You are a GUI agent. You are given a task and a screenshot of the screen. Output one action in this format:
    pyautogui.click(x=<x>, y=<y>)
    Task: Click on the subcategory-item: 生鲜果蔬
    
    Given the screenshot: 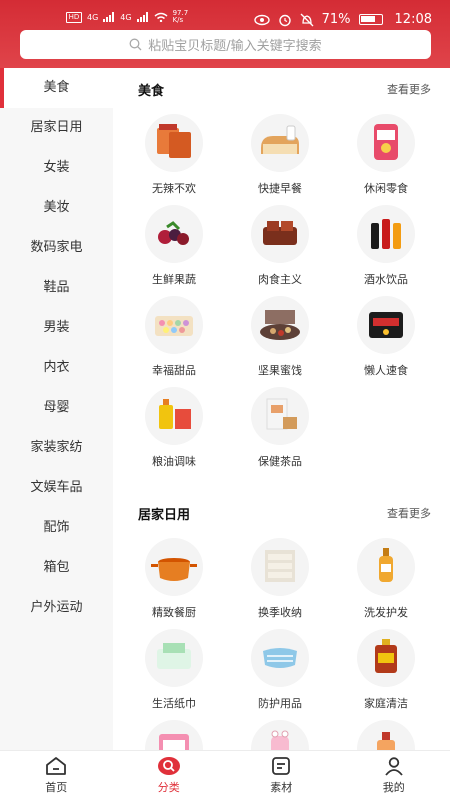 What is the action you would take?
    pyautogui.click(x=174, y=244)
    